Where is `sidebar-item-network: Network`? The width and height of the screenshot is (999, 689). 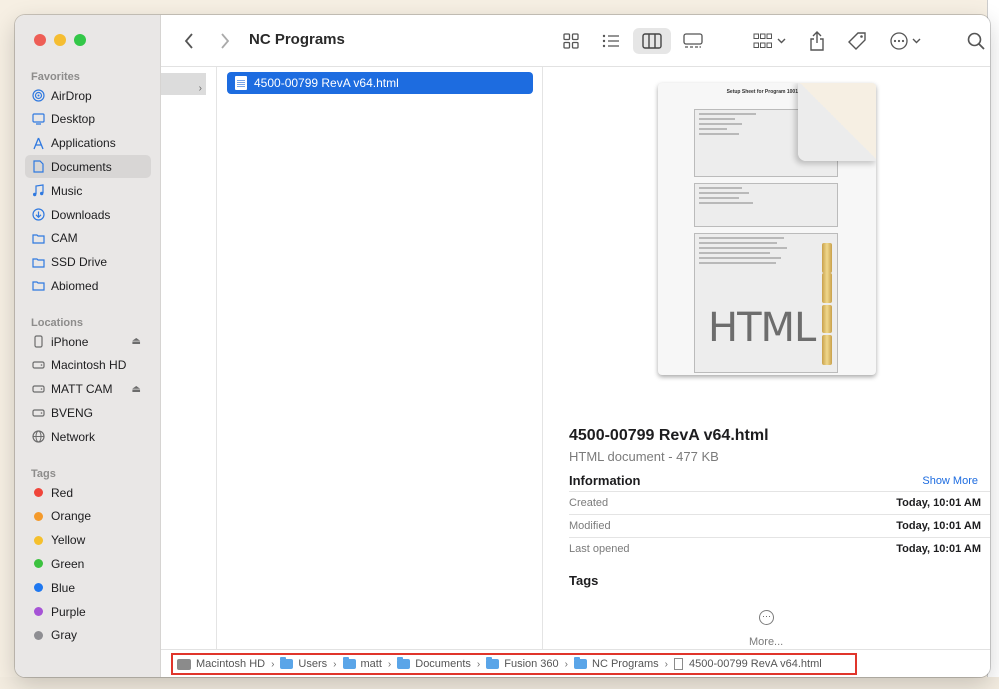
sidebar-item-network: Network is located at coordinates (88, 436).